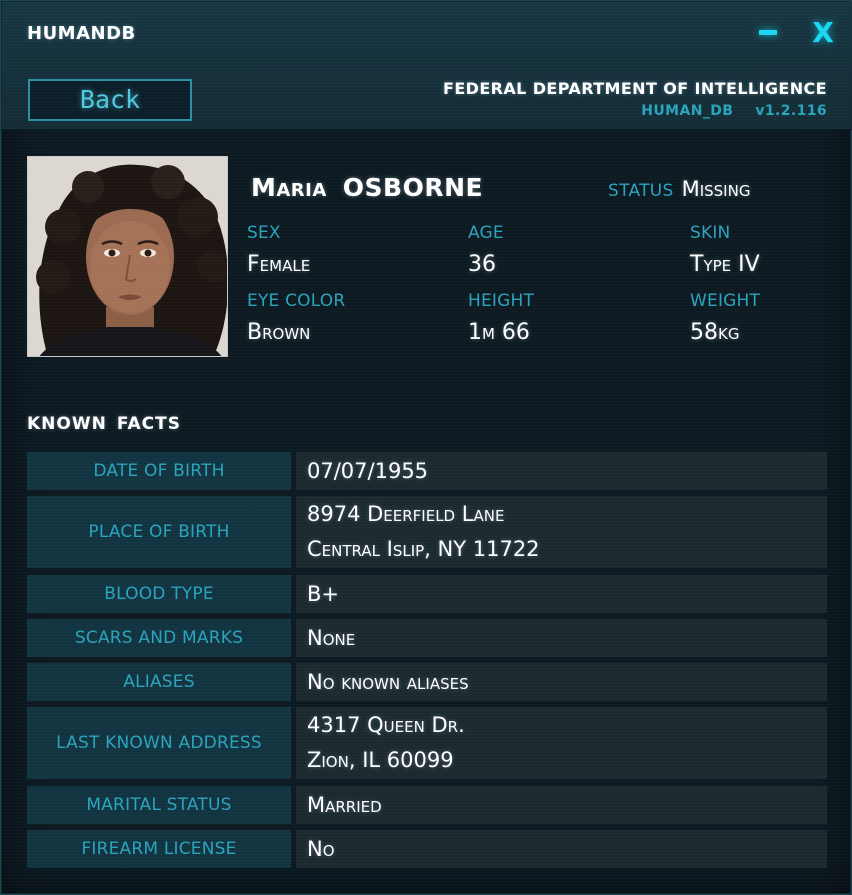 The image size is (852, 895). What do you see at coordinates (482, 264) in the screenshot?
I see `attr-value: 36` at bounding box center [482, 264].